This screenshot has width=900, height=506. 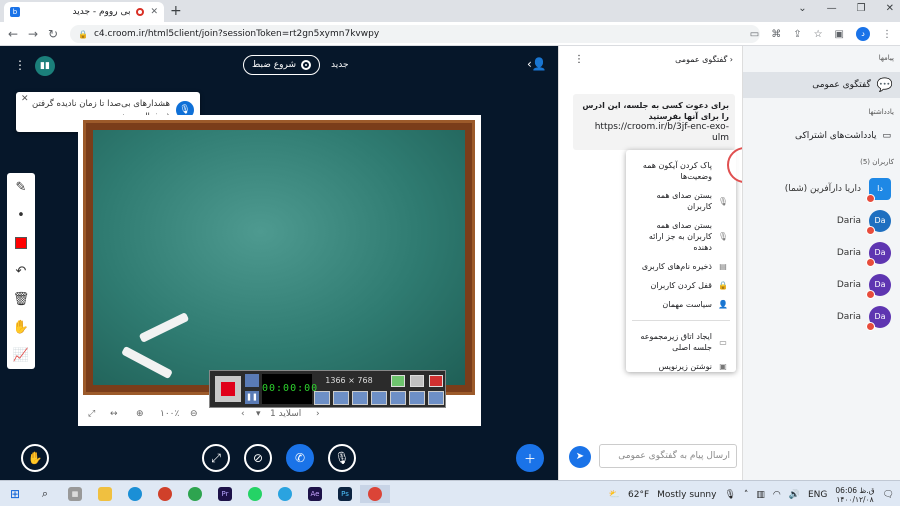 What do you see at coordinates (839, 34) in the screenshot?
I see `extensions-icon: ▣` at bounding box center [839, 34].